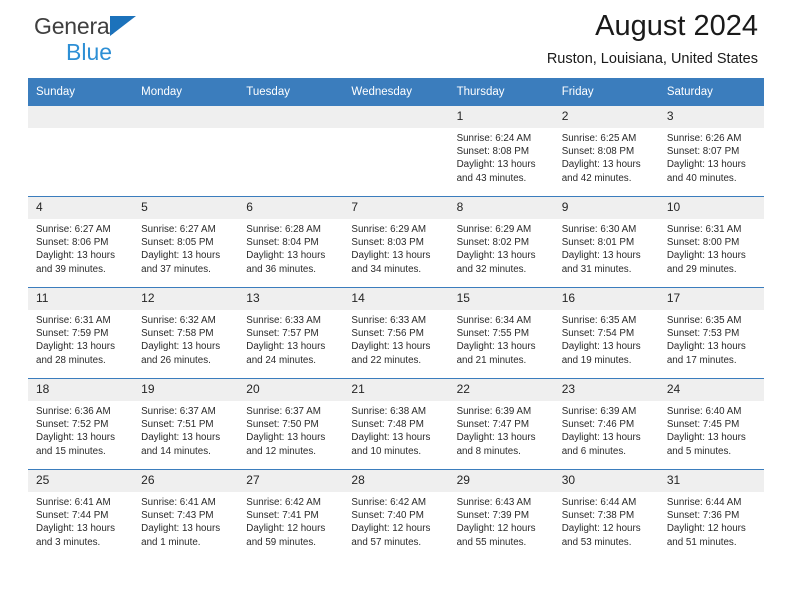  What do you see at coordinates (711, 390) in the screenshot?
I see `day-number: 24` at bounding box center [711, 390].